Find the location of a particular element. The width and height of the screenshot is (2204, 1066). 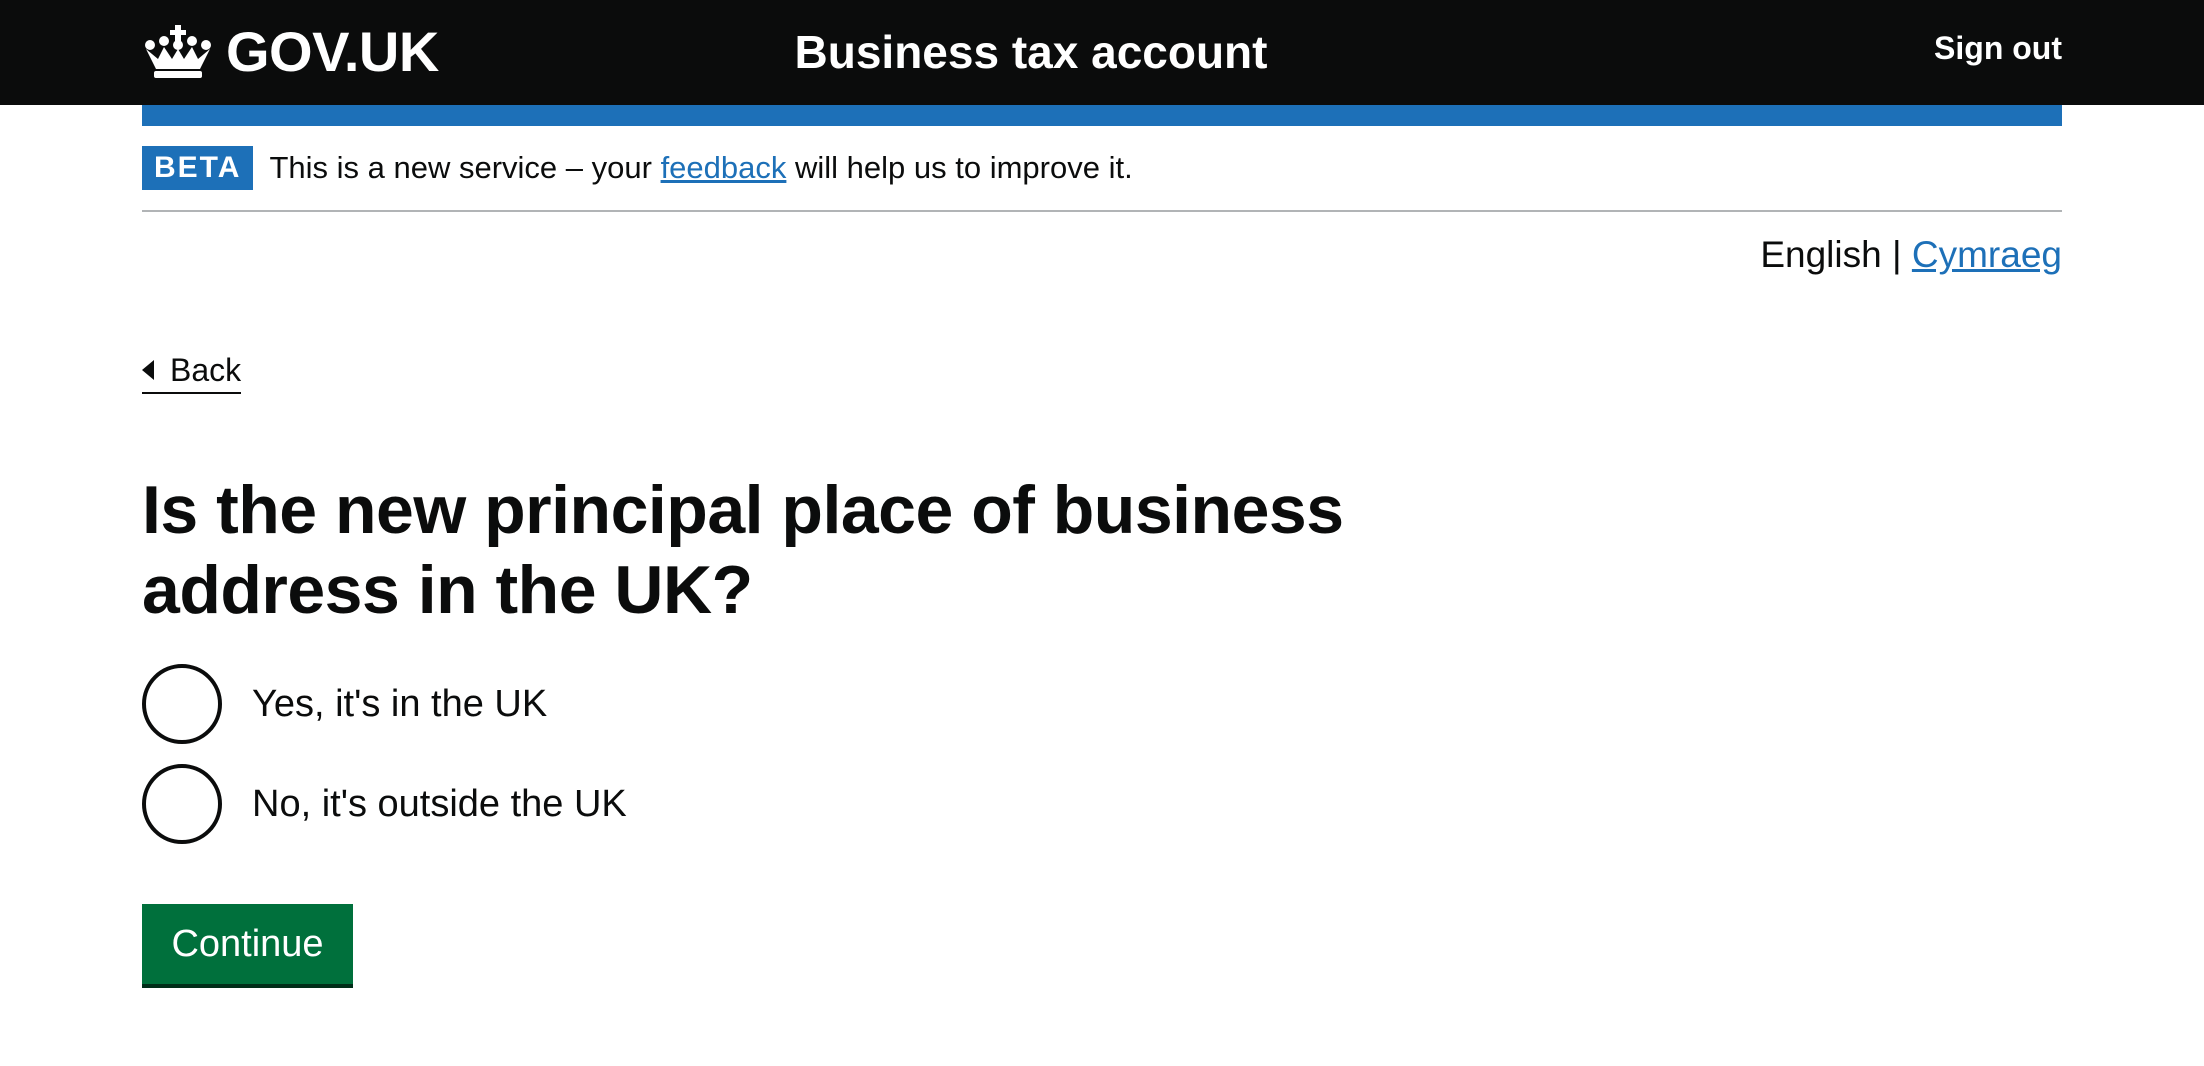

header-blue-bar is located at coordinates (1102, 115).